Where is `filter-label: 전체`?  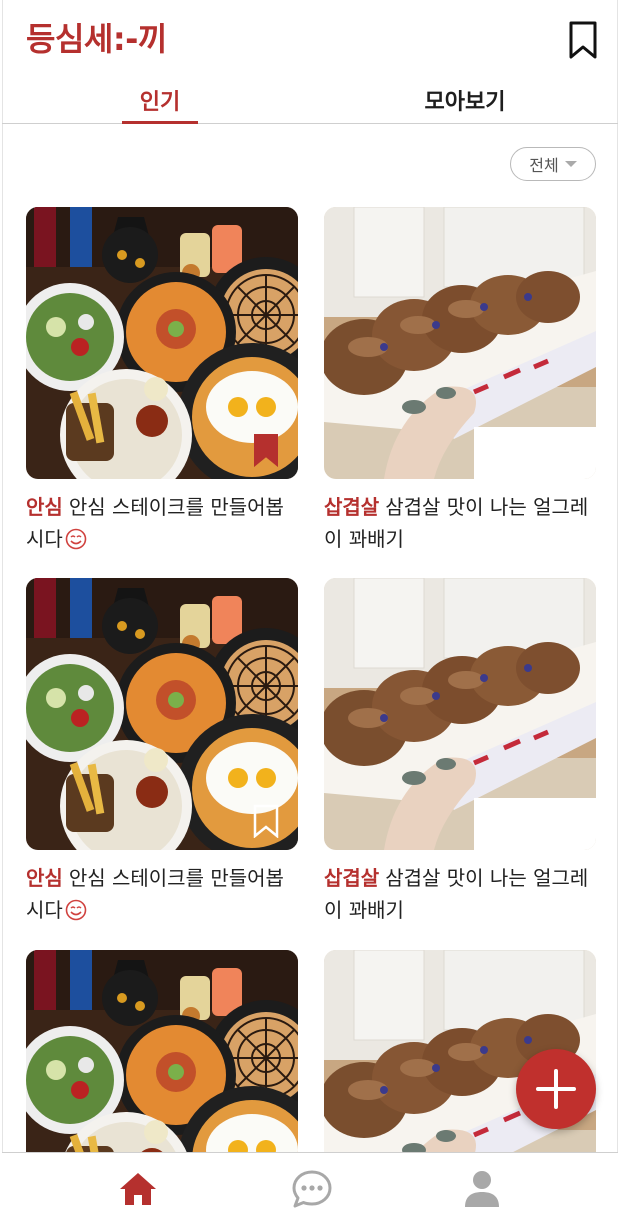
filter-label: 전체 is located at coordinates (544, 165).